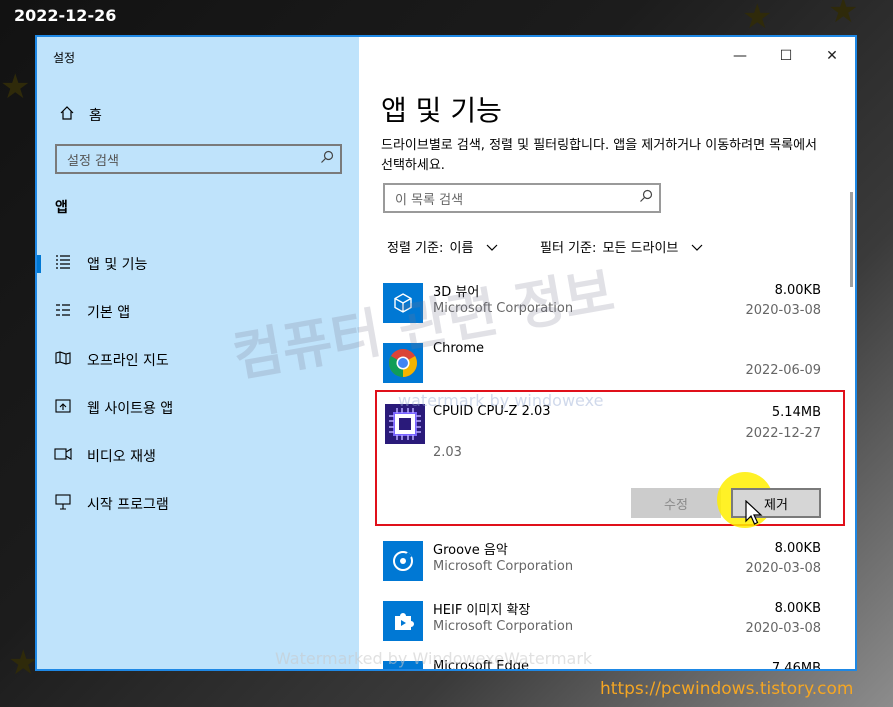 The image size is (893, 707). What do you see at coordinates (403, 303) in the screenshot?
I see `3d-viewer-icon` at bounding box center [403, 303].